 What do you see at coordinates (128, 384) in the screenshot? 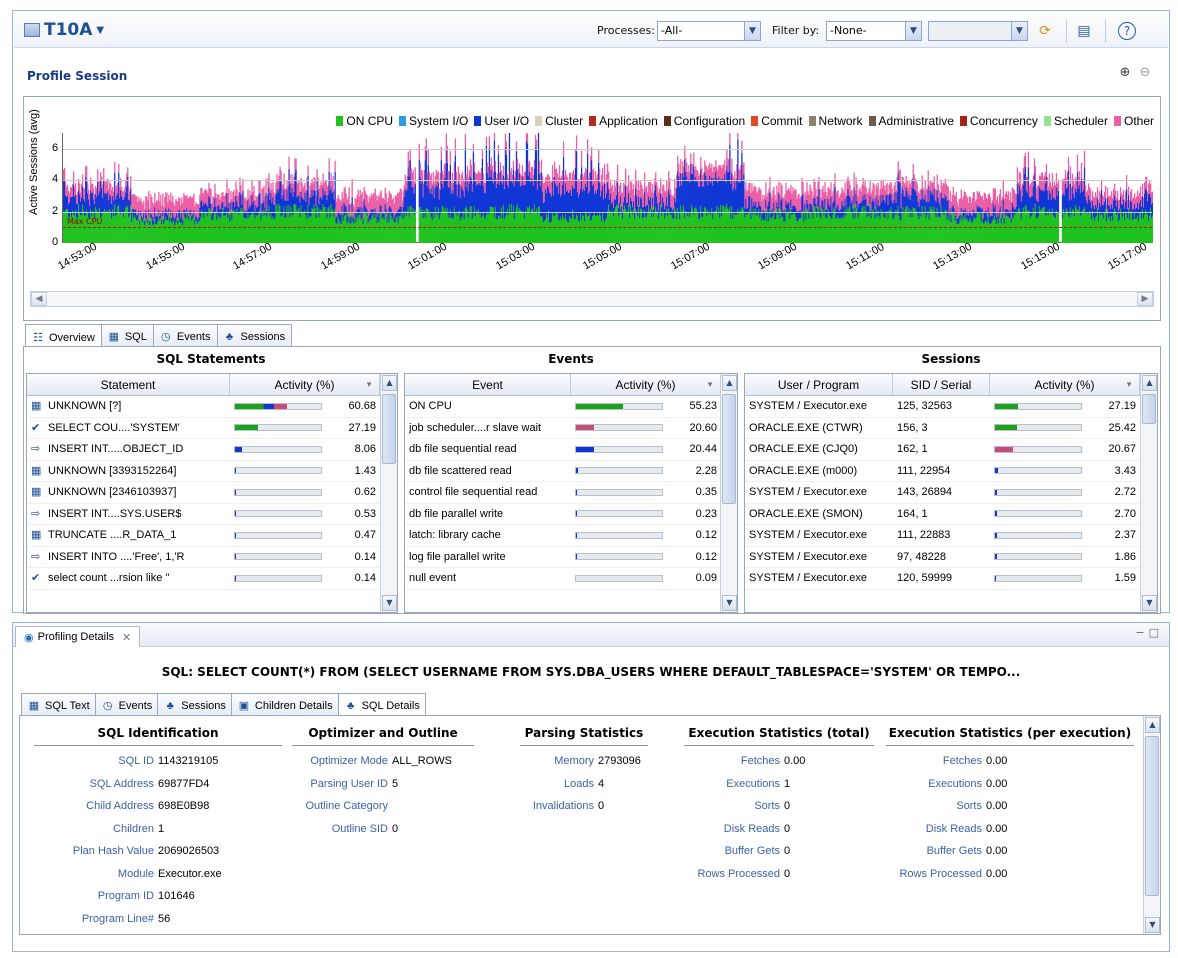
I see `col-statement: Statement` at bounding box center [128, 384].